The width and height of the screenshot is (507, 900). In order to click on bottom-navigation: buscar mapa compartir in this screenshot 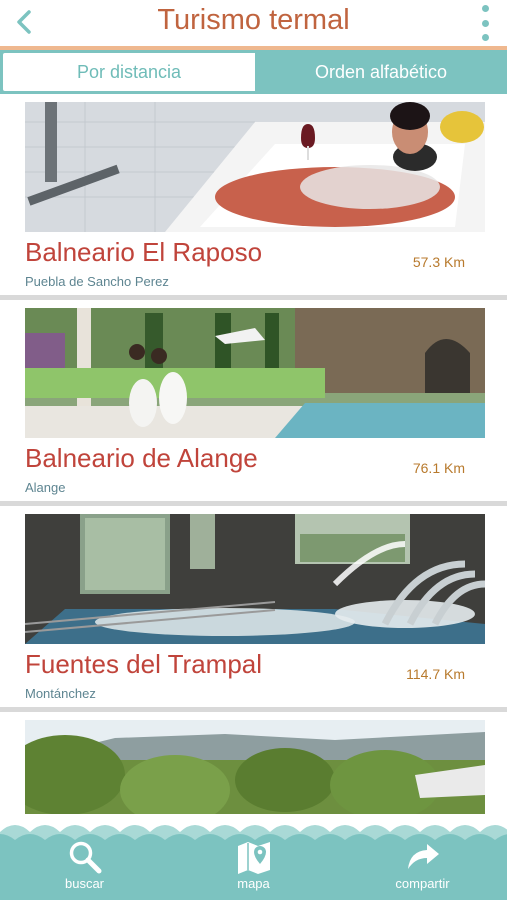, I will do `click(253, 870)`.